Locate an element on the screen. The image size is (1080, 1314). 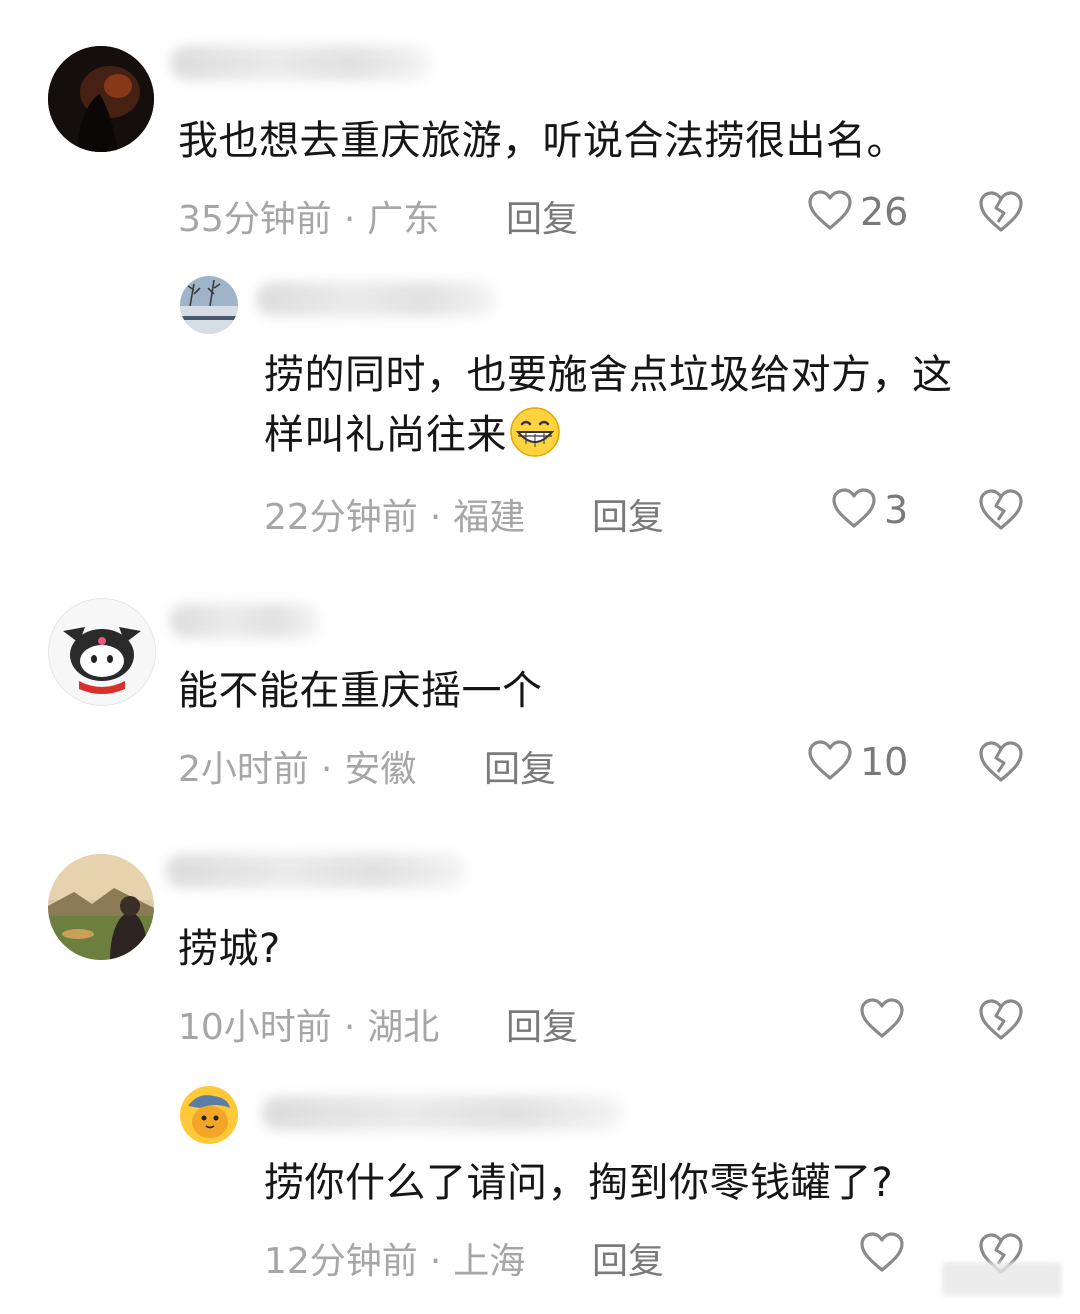
like-count: 10 is located at coordinates (884, 762).